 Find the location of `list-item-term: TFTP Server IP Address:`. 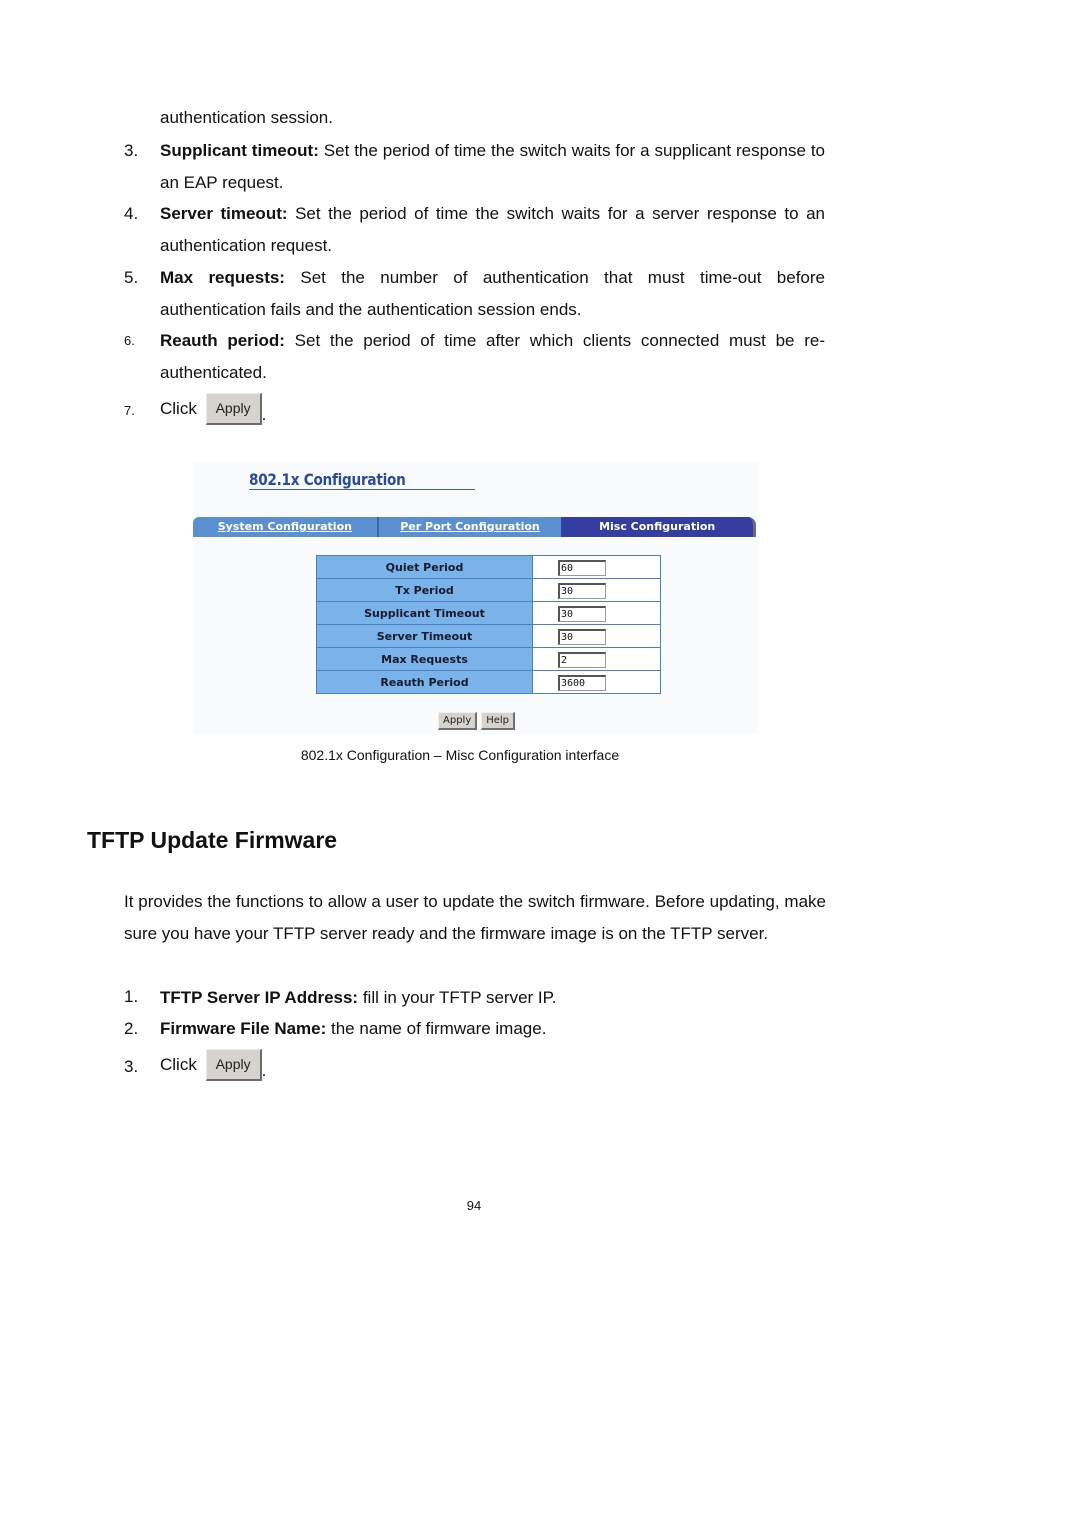

list-item-term: TFTP Server IP Address: is located at coordinates (259, 997).